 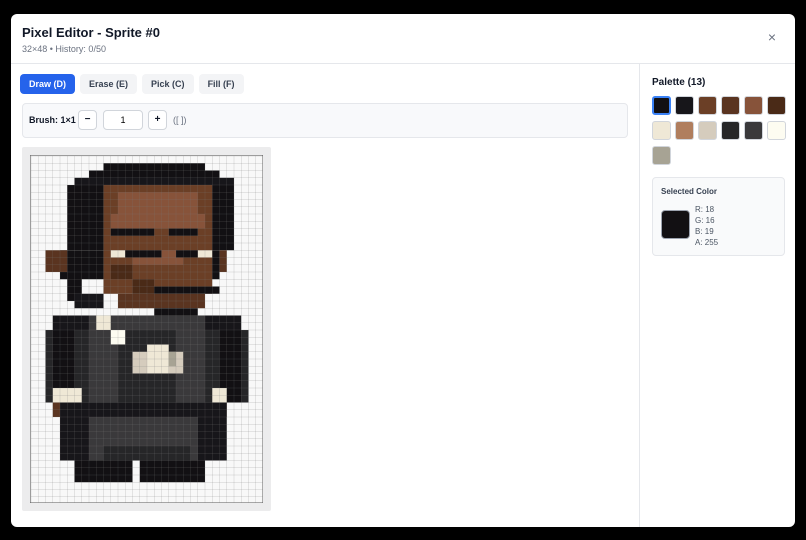 What do you see at coordinates (64, 49) in the screenshot?
I see `modal-subtitle: 32×48 • History: 0/50` at bounding box center [64, 49].